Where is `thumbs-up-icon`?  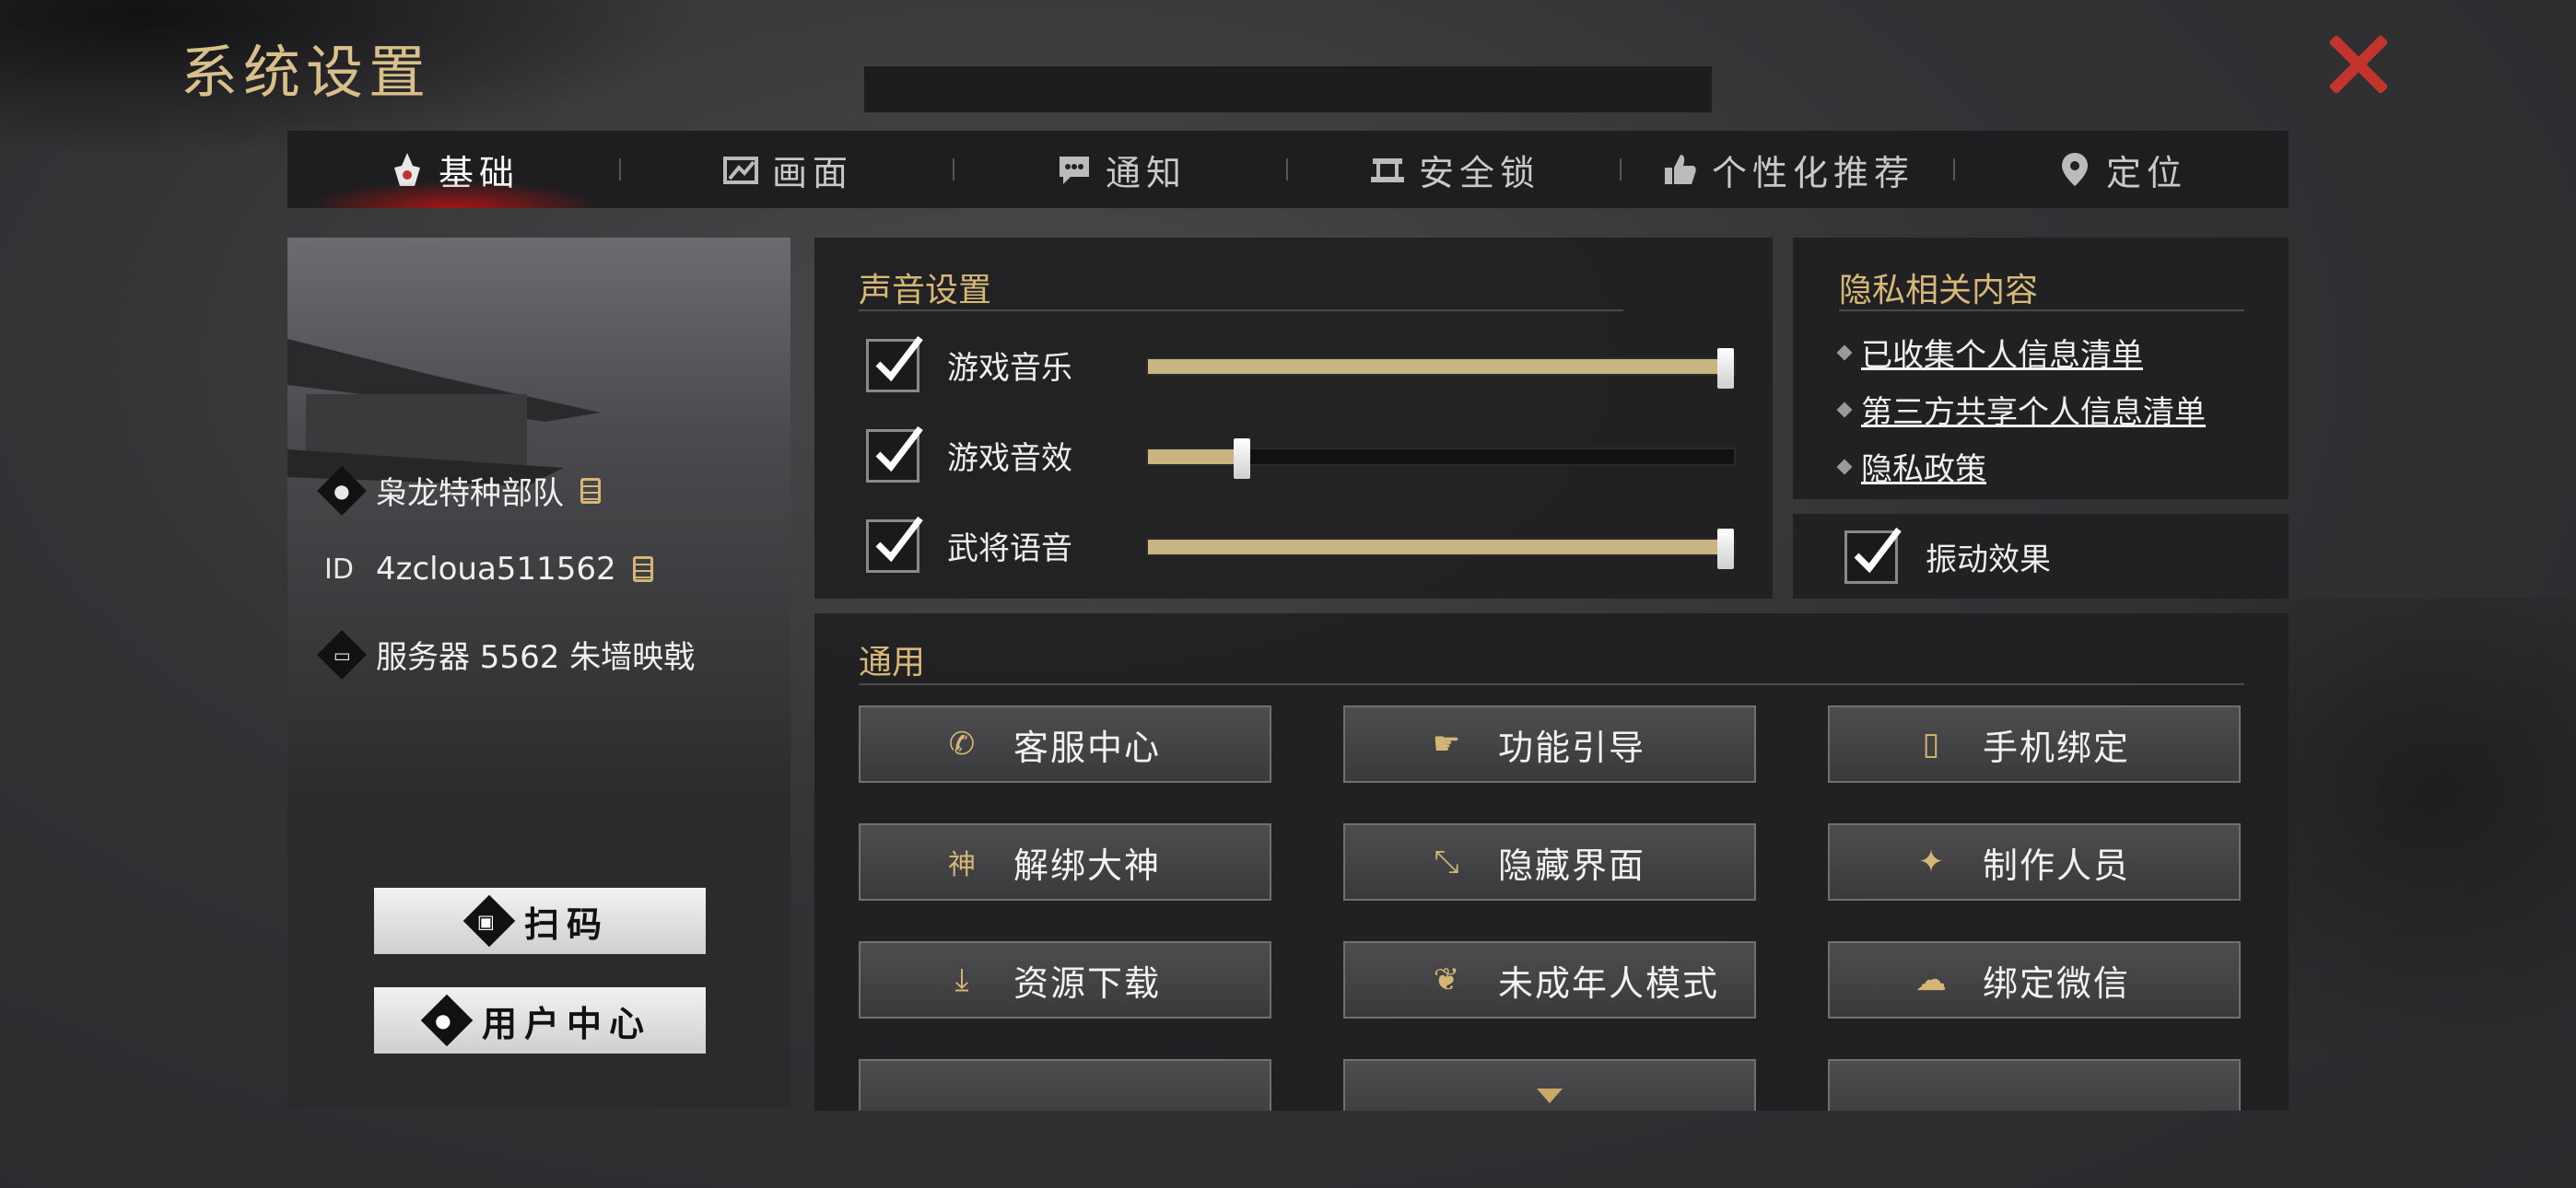 thumbs-up-icon is located at coordinates (1680, 169).